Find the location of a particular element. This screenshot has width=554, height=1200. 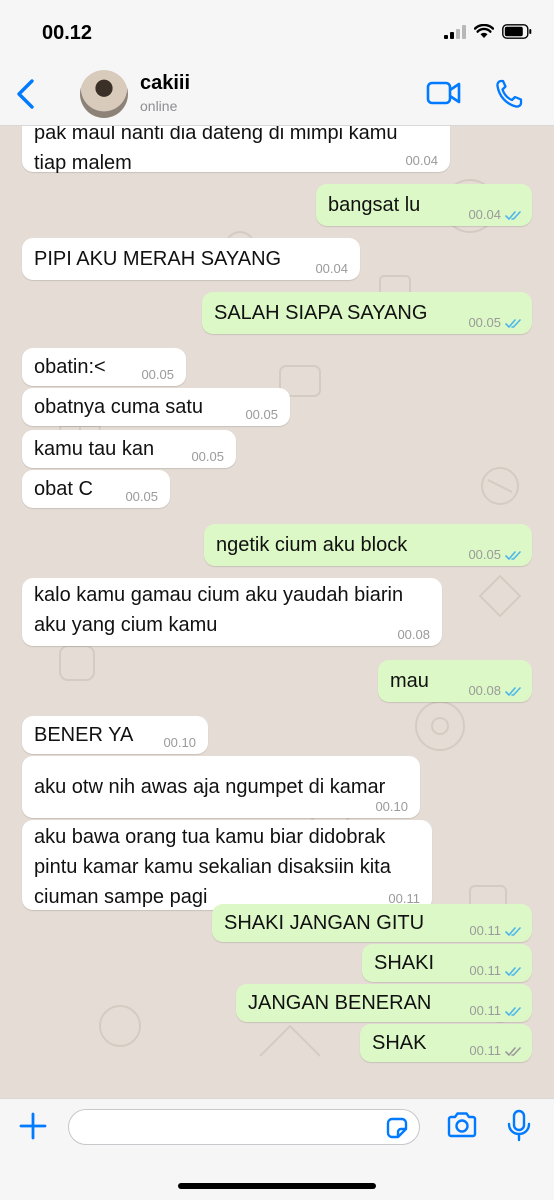

sticker-icon is located at coordinates (397, 1128).